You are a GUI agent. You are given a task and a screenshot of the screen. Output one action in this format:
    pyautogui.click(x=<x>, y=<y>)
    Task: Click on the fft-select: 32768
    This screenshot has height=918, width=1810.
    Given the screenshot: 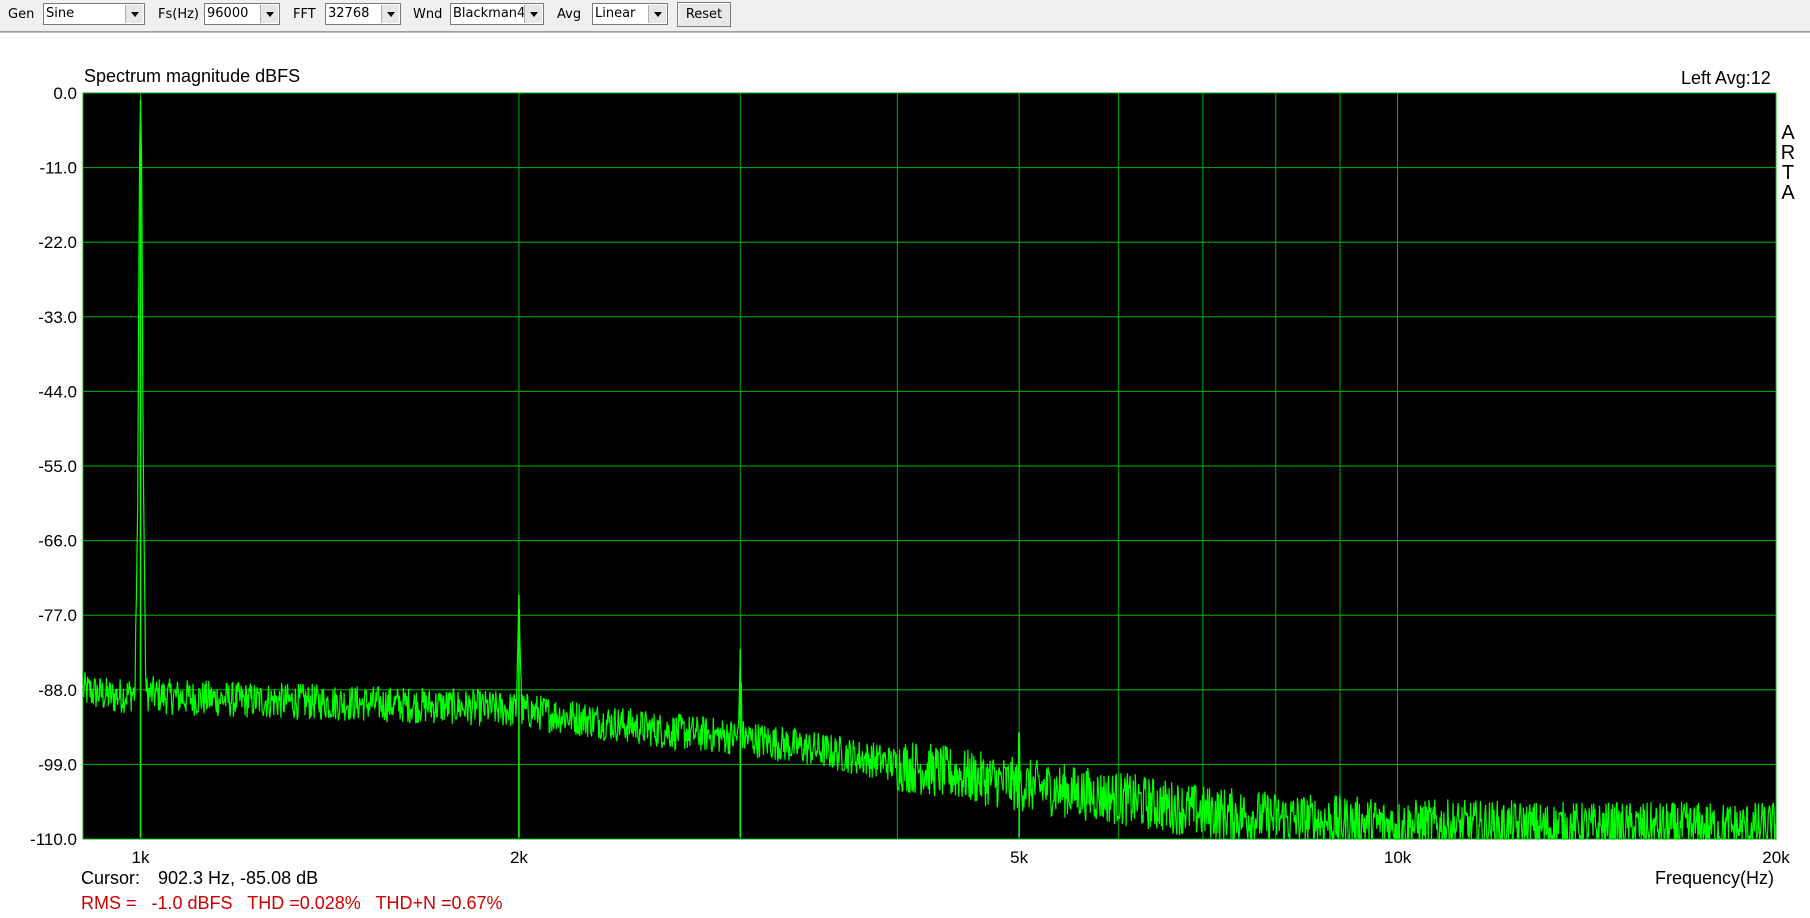 What is the action you would take?
    pyautogui.click(x=363, y=14)
    